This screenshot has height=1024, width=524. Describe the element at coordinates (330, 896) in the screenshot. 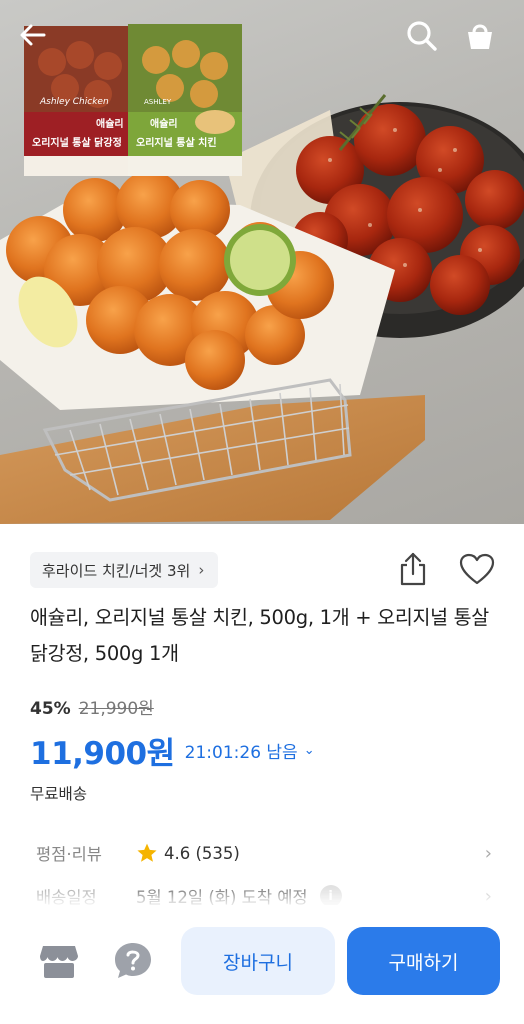

I see `info-icon: i` at that location.